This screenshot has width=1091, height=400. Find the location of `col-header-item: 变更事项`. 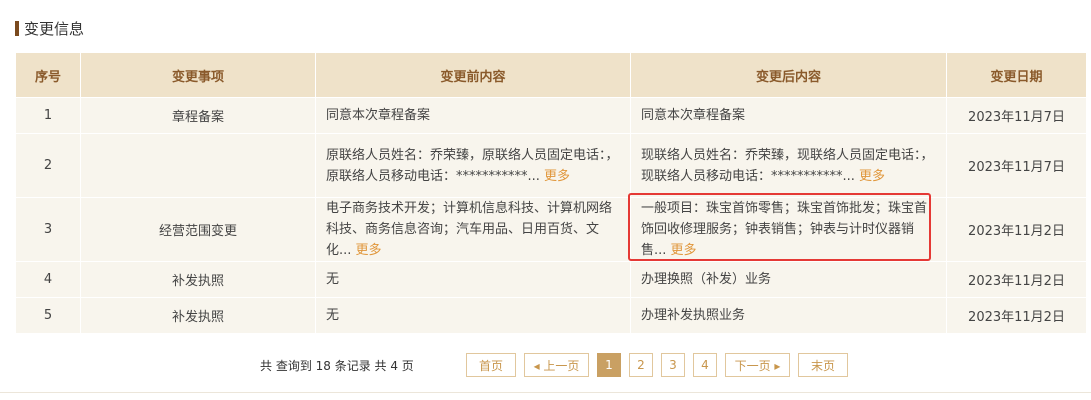

col-header-item: 变更事项 is located at coordinates (198, 75).